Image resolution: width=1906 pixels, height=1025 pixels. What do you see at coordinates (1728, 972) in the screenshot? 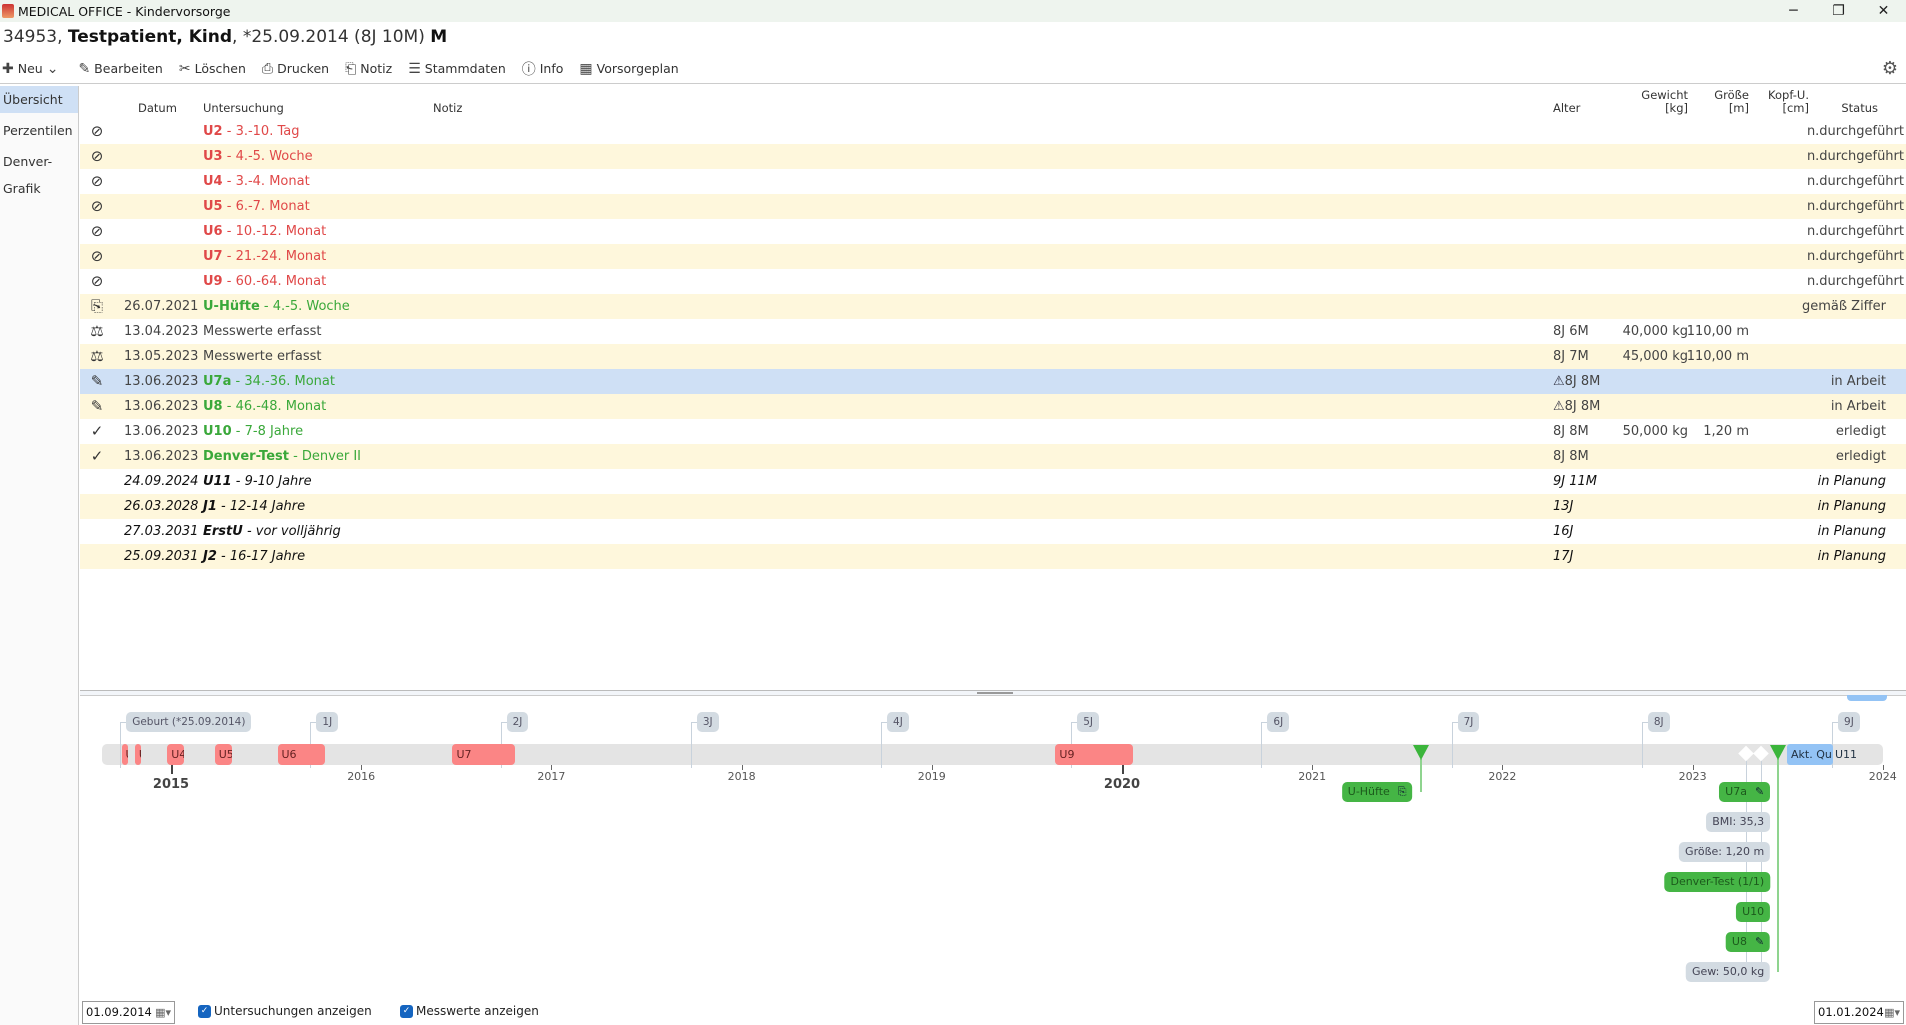
I see `event-chip: Gew: 50,0 kg` at bounding box center [1728, 972].